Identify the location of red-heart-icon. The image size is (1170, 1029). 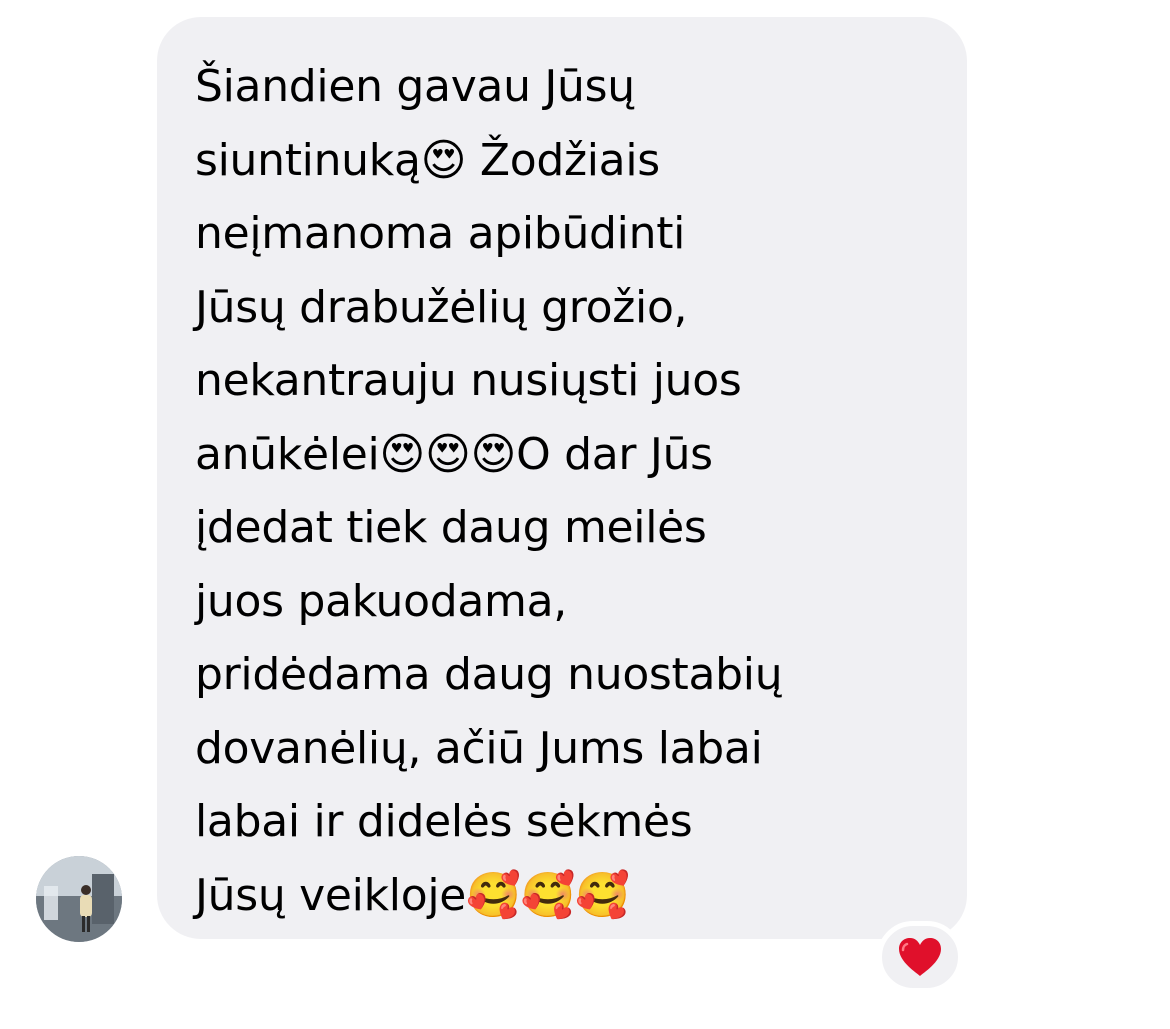
(920, 957).